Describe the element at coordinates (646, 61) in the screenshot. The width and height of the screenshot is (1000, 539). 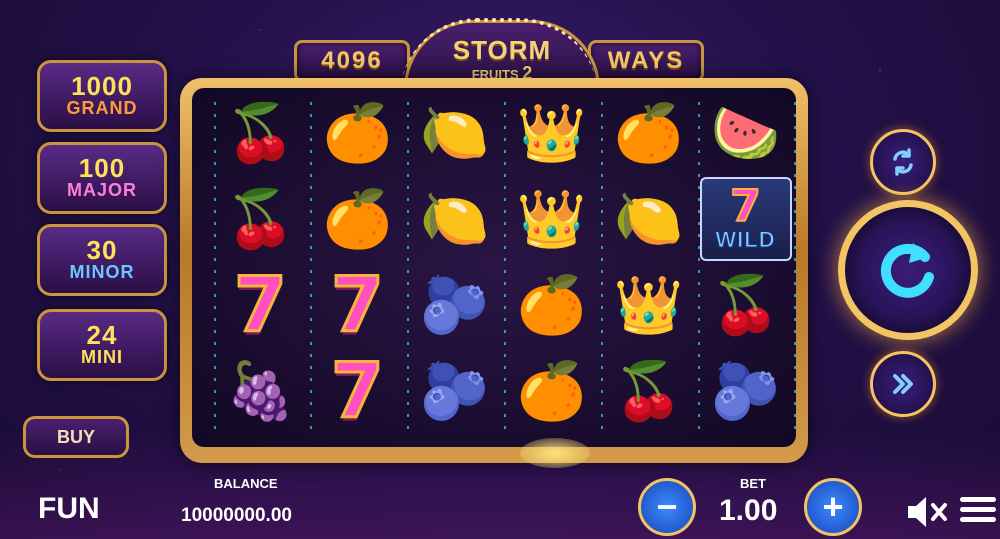
I see `ways-label-plate: WAYS` at that location.